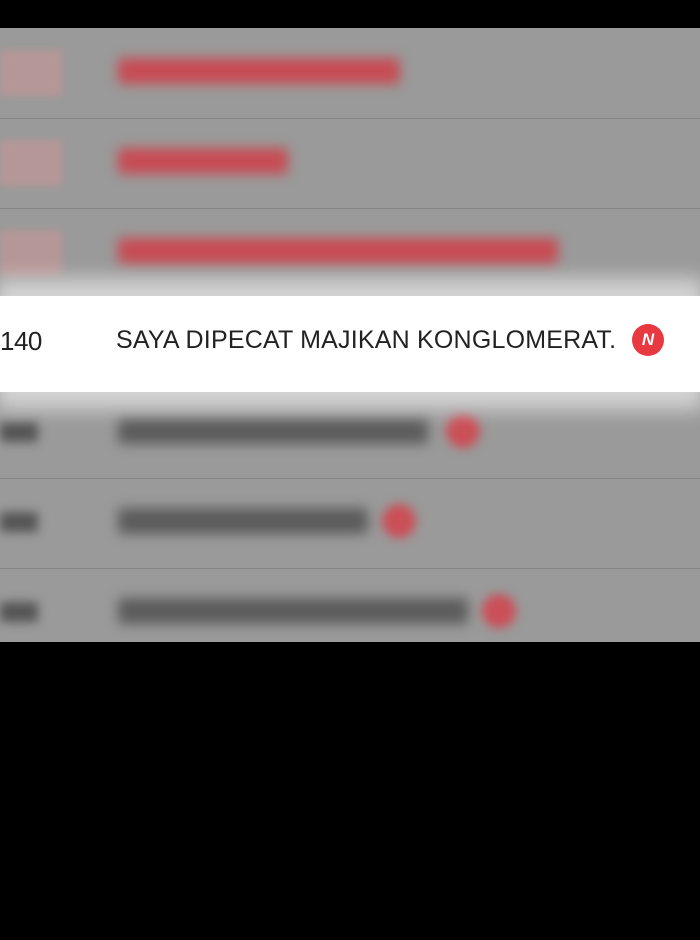  Describe the element at coordinates (648, 340) in the screenshot. I see `new-badge-icon: N` at that location.